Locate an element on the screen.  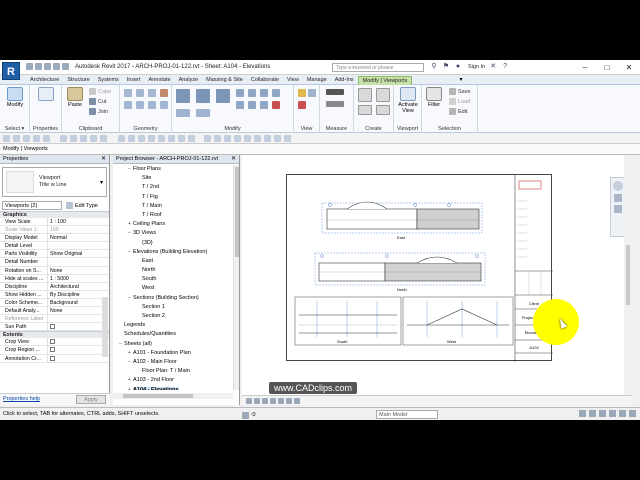
tree-node: + A101 - Foundation Plan is located at coordinates (173, 353).